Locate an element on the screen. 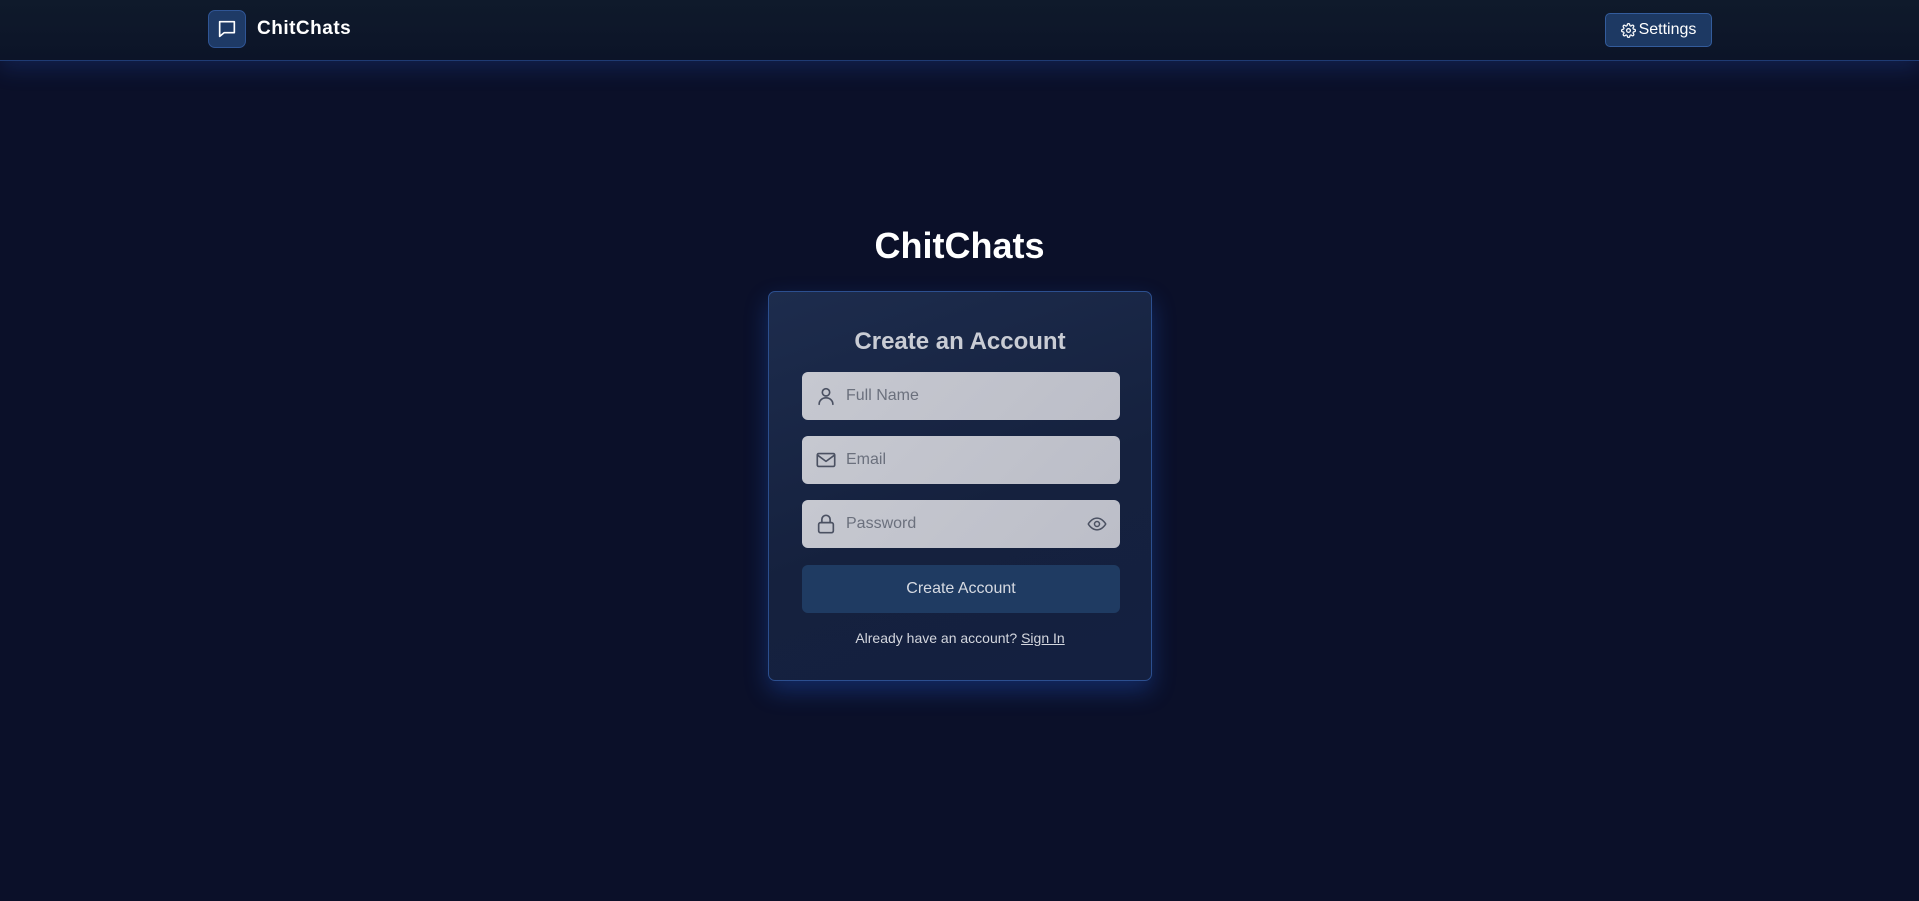 This screenshot has height=901, width=1919. email-field is located at coordinates (961, 460).